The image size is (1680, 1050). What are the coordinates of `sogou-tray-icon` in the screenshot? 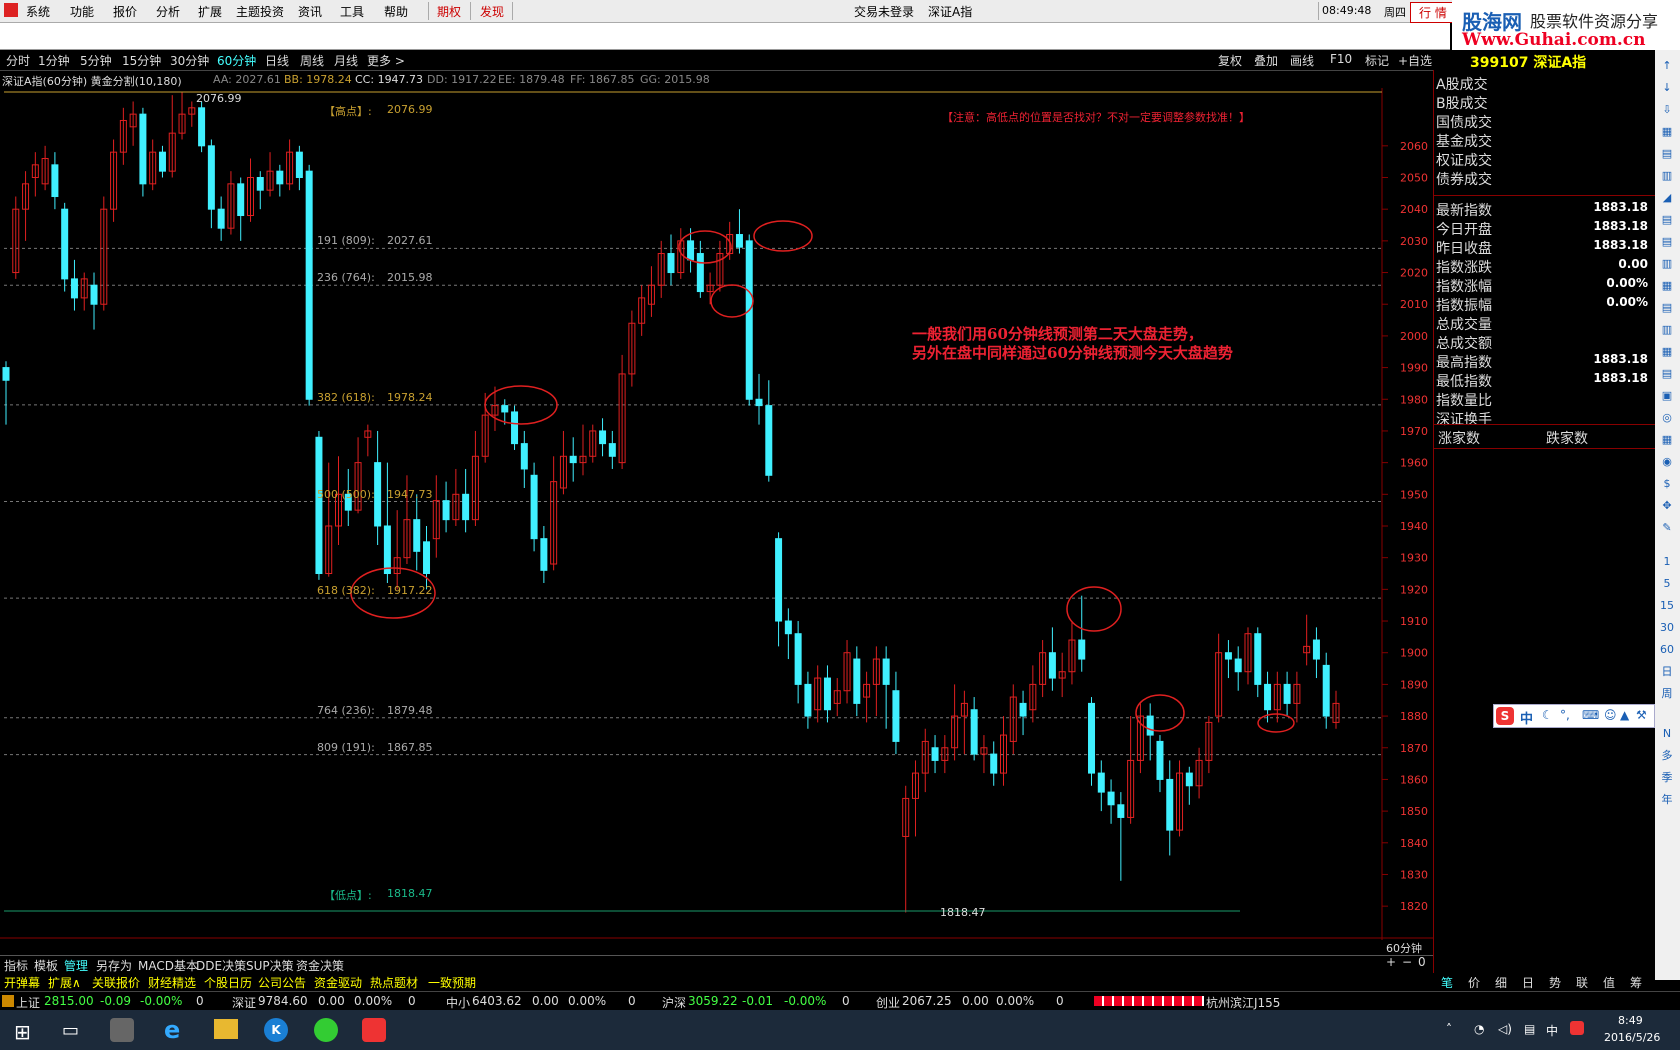 It's located at (1577, 1028).